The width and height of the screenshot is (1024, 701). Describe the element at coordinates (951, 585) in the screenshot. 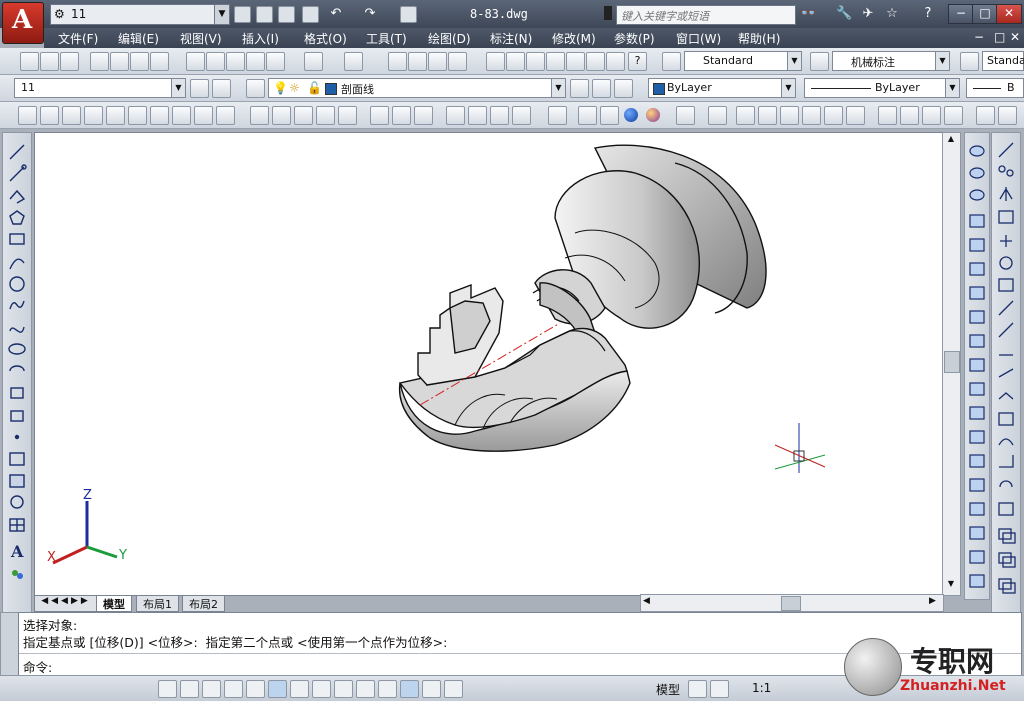

I see `scroll-down-icon: ▼` at that location.